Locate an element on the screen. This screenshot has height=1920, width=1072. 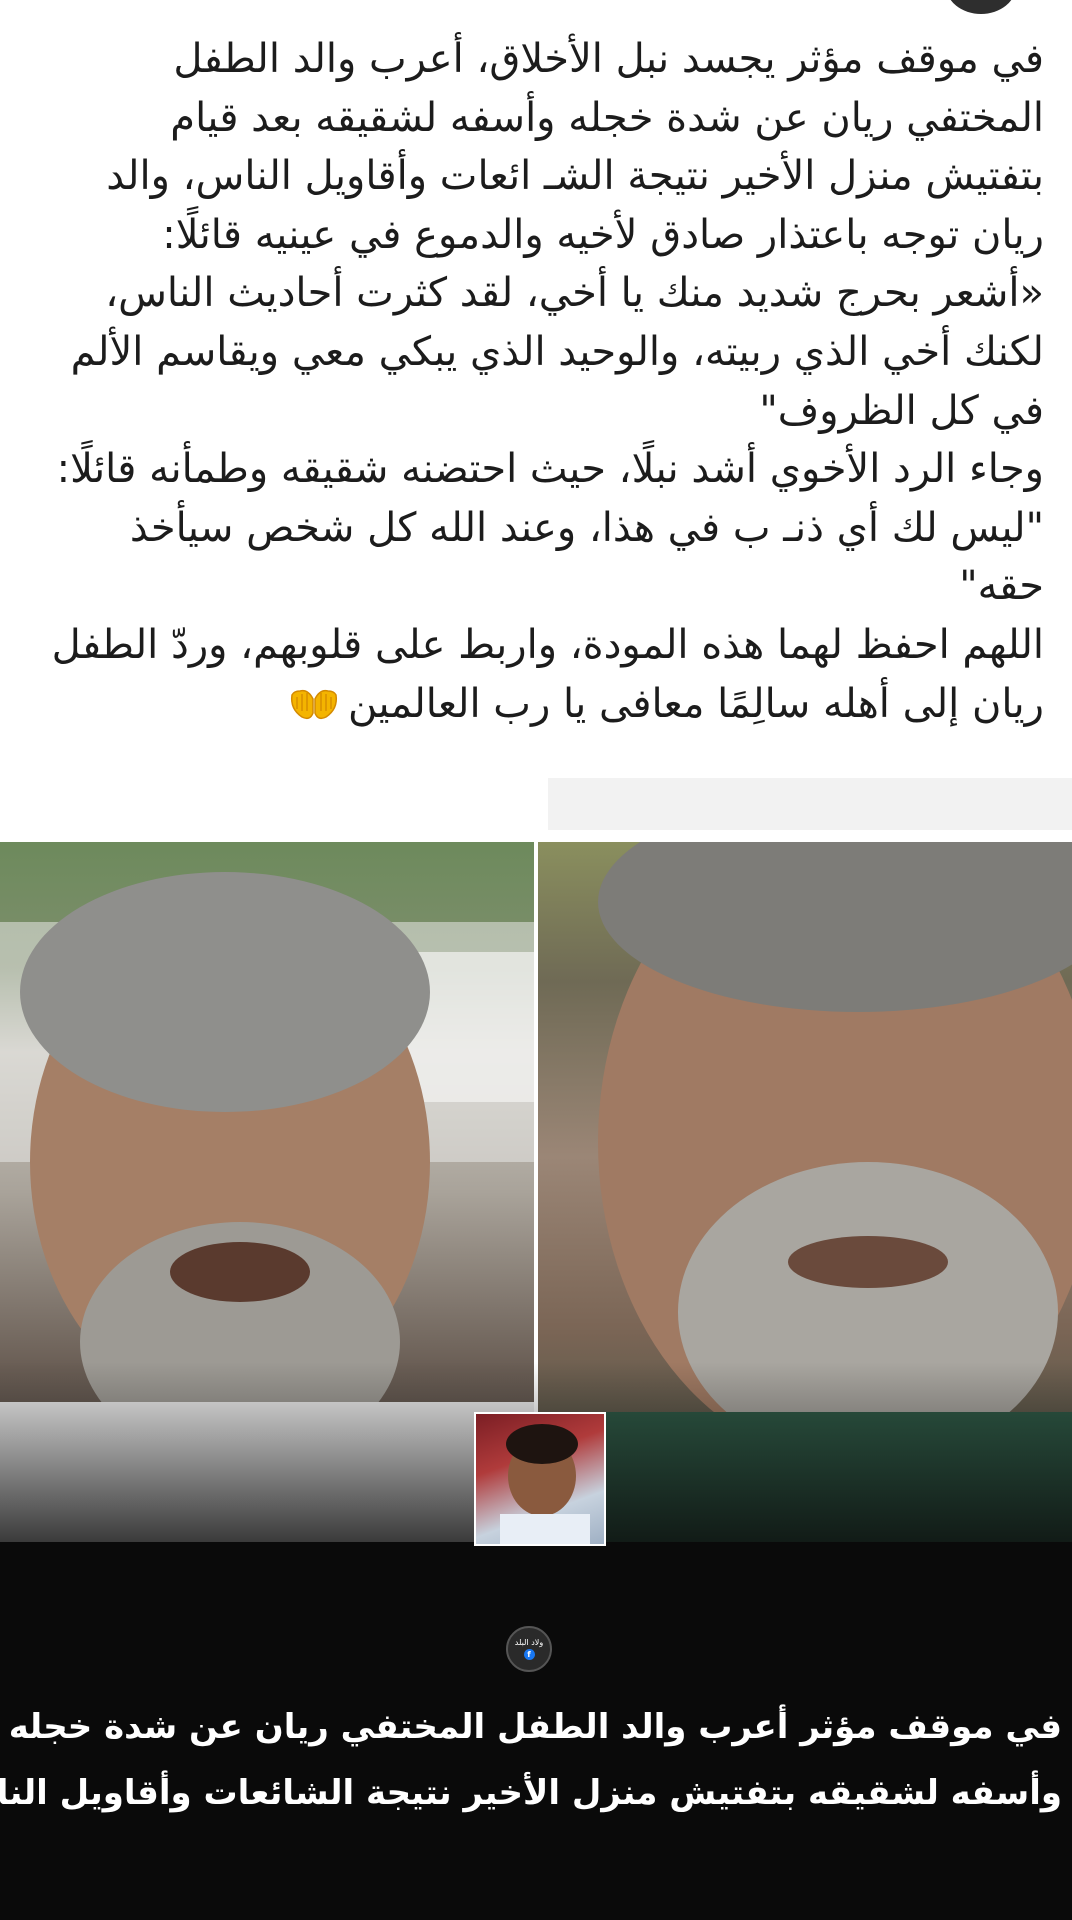
channel-logo: ولاد البلد f is located at coordinates (529, 1649).